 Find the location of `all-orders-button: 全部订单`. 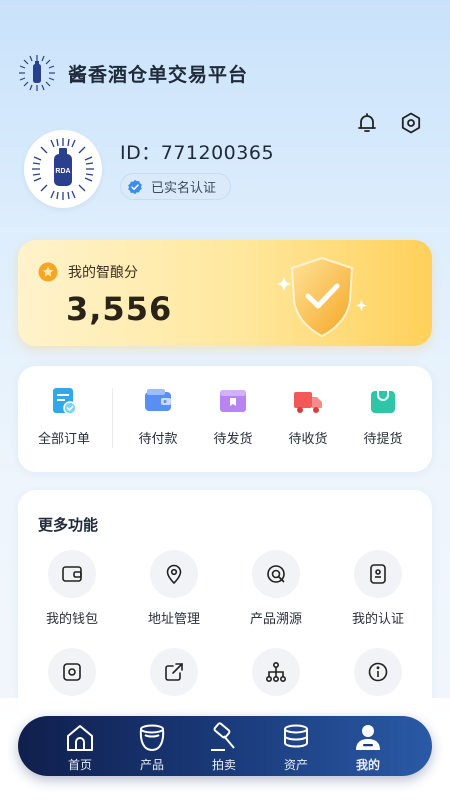

all-orders-button: 全部订单 is located at coordinates (64, 416).